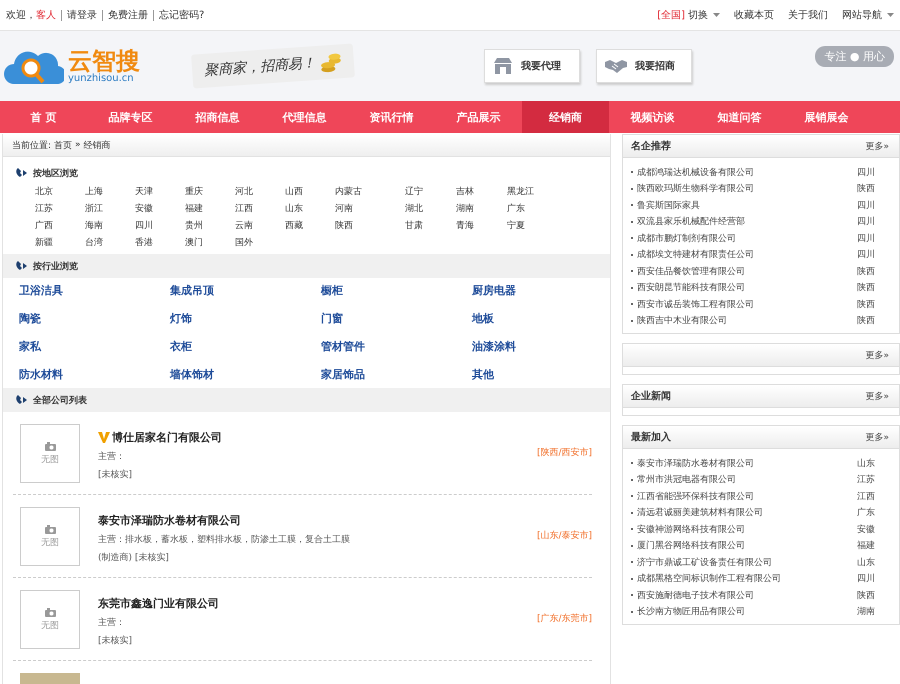 The height and width of the screenshot is (684, 900). I want to click on top-link: 收藏本页, so click(754, 15).